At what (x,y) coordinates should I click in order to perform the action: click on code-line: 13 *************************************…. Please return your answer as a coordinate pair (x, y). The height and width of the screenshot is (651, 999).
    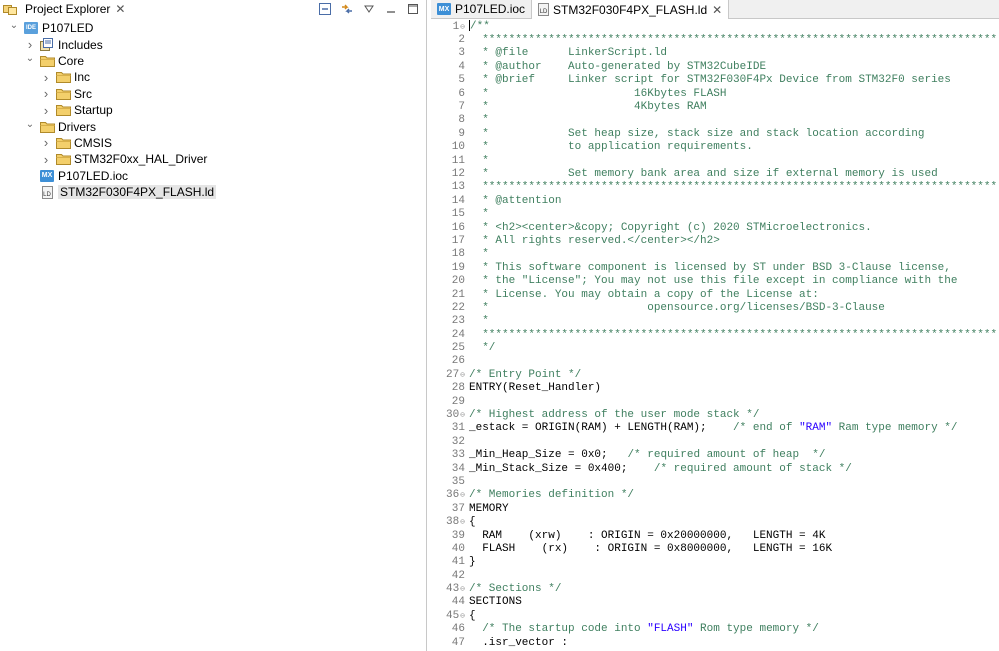
    Looking at the image, I should click on (715, 187).